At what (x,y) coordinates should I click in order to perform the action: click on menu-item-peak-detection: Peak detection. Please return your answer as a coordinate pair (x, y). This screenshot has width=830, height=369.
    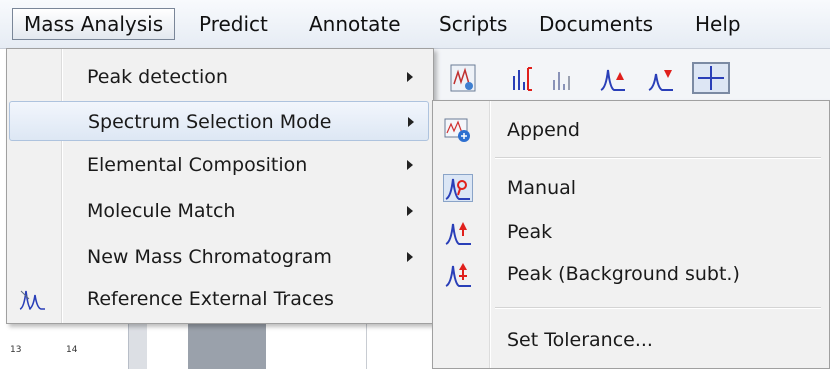
    Looking at the image, I should click on (219, 77).